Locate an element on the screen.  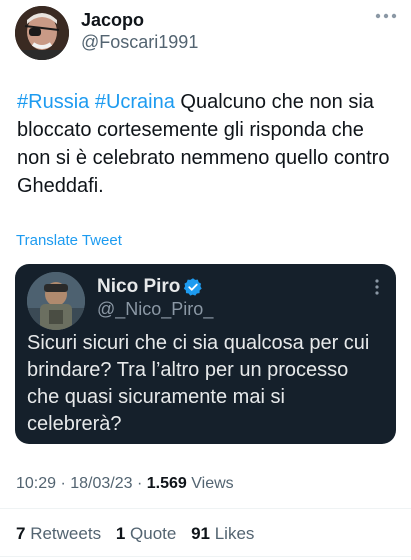
tweet-header: Jacopo @Foscari1991 is located at coordinates (206, 34).